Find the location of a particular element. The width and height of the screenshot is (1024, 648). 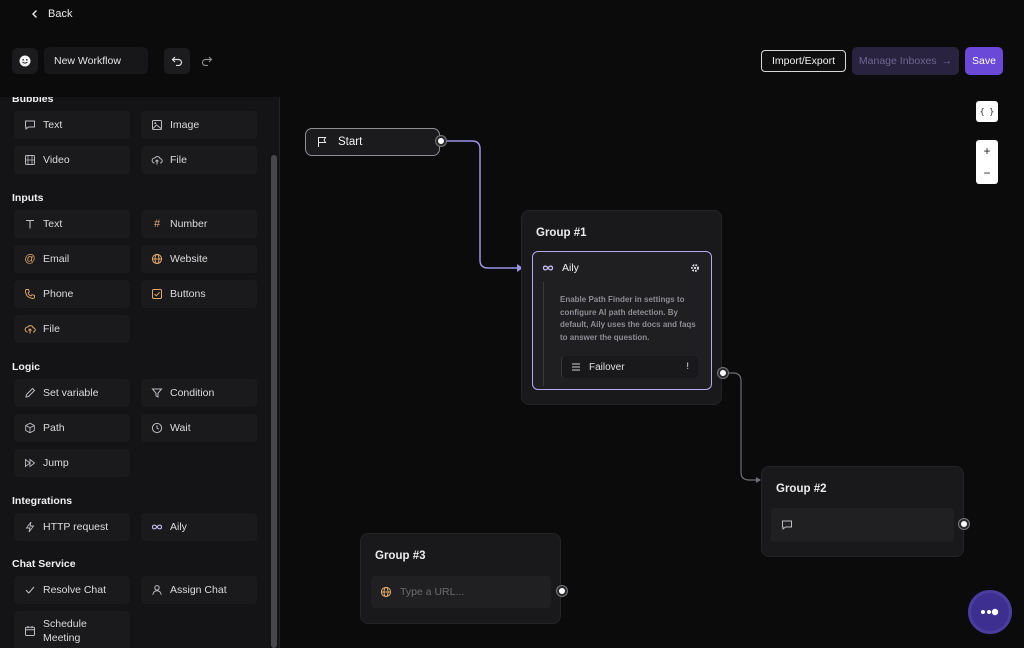

aily-label: Aily is located at coordinates (570, 268).